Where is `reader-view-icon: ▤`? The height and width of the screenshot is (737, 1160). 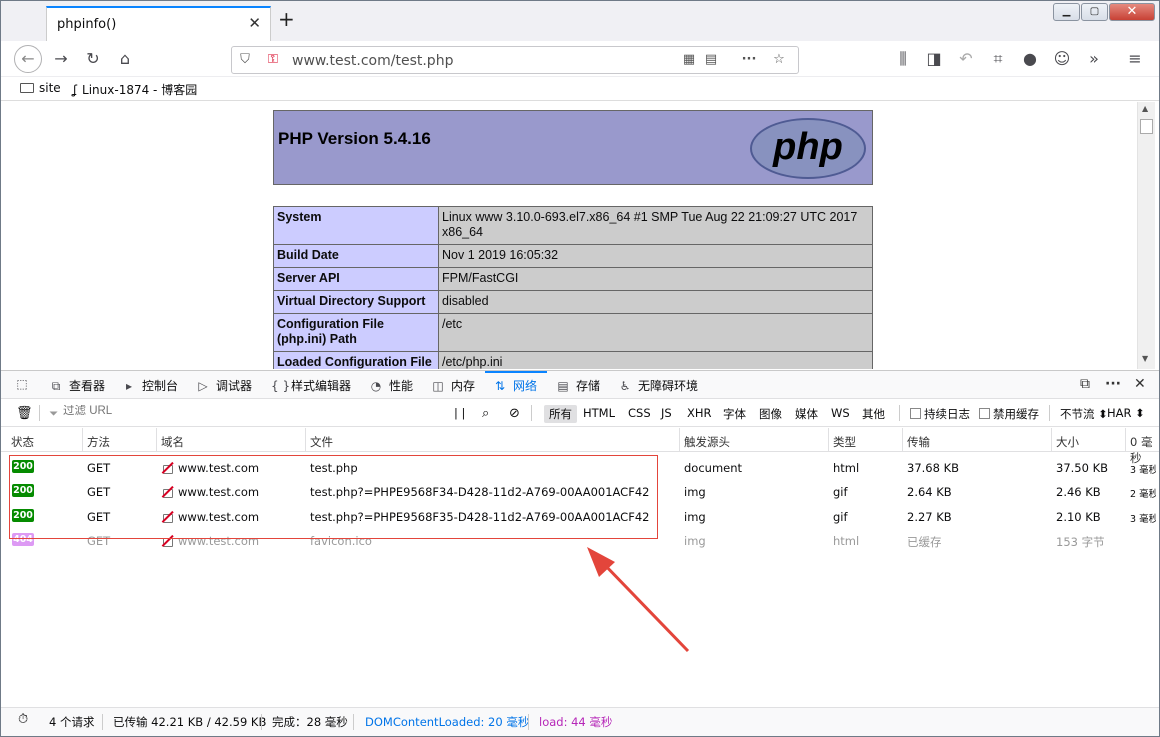
reader-view-icon: ▤ is located at coordinates (711, 60).